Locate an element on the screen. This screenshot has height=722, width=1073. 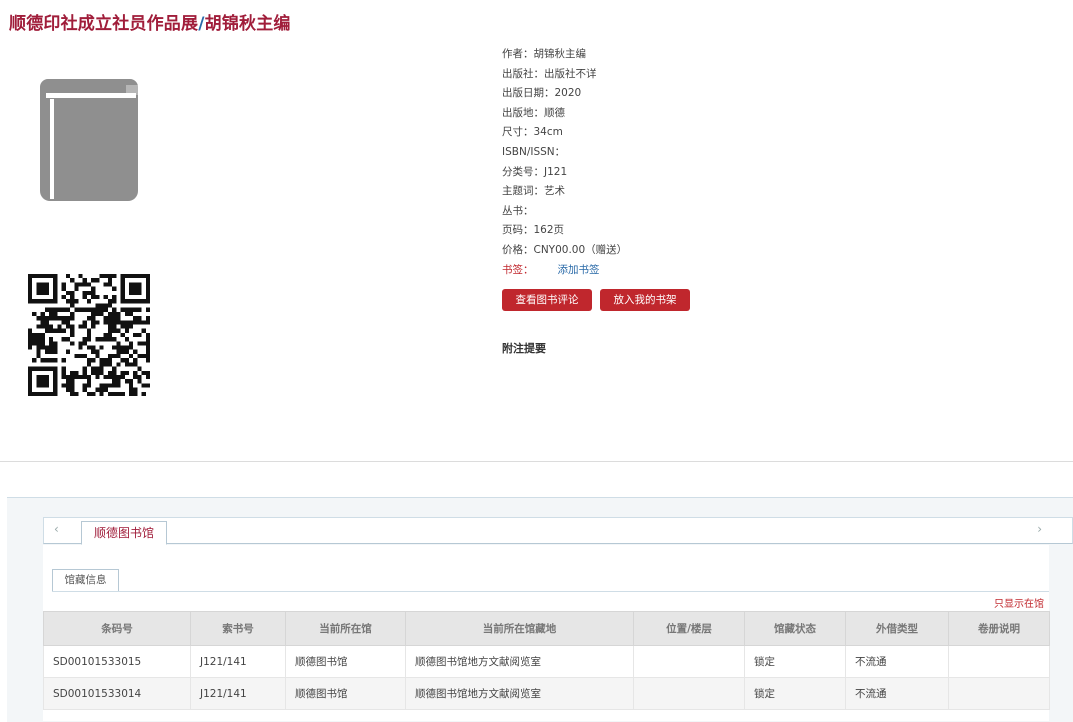
col-barcode: 条码号 is located at coordinates (117, 628).